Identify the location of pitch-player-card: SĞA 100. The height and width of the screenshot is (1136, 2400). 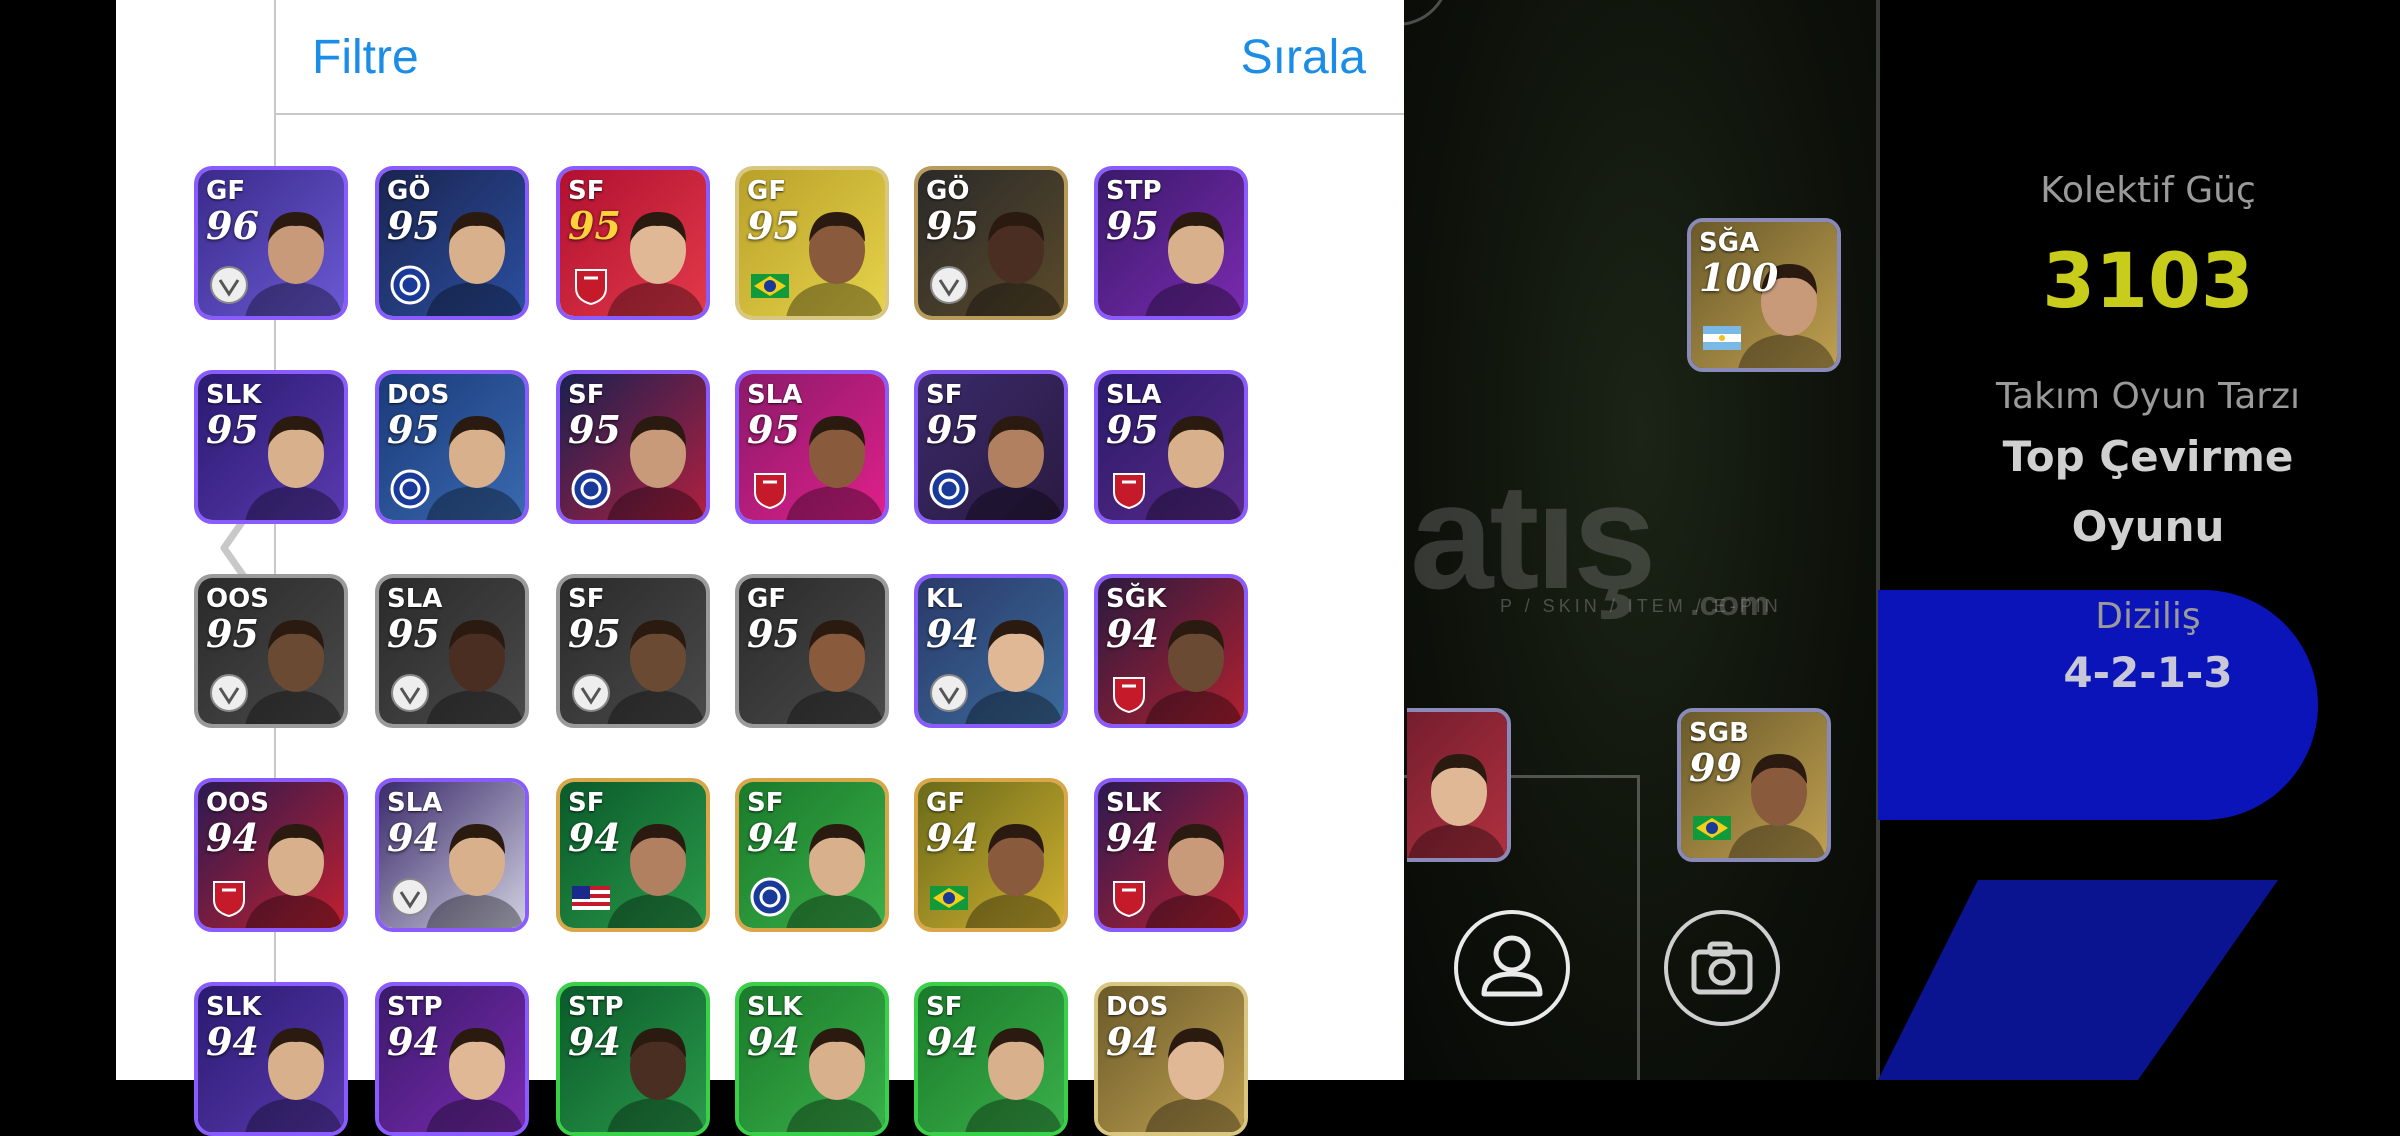
(1764, 295).